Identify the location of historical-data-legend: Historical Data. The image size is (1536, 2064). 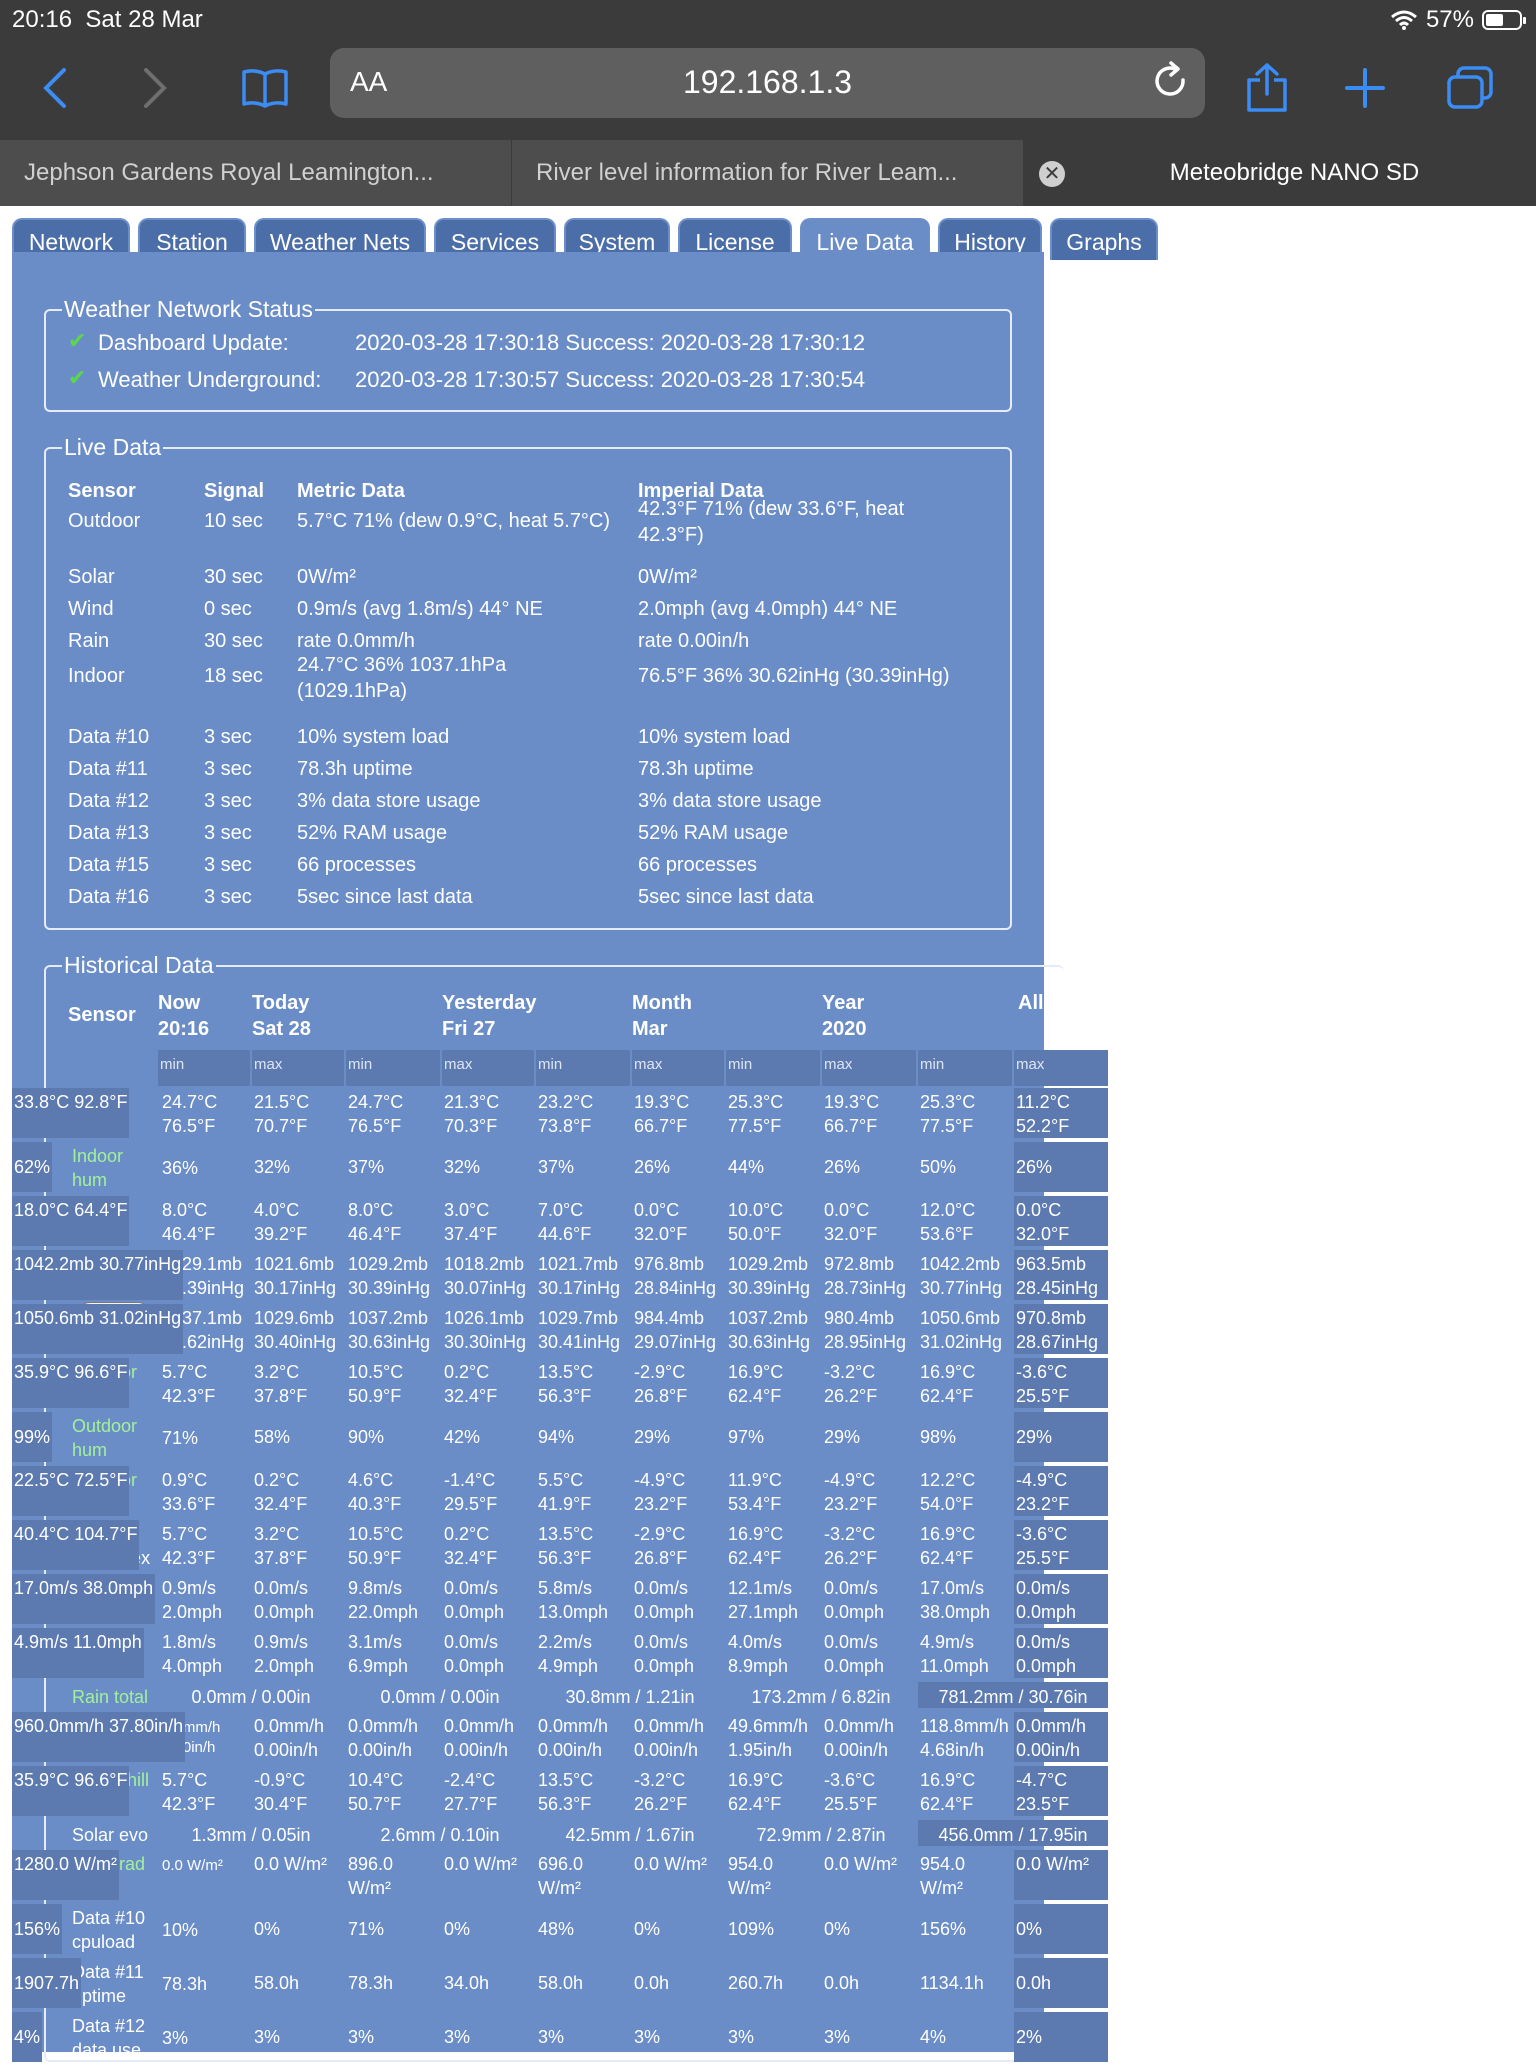
(139, 965).